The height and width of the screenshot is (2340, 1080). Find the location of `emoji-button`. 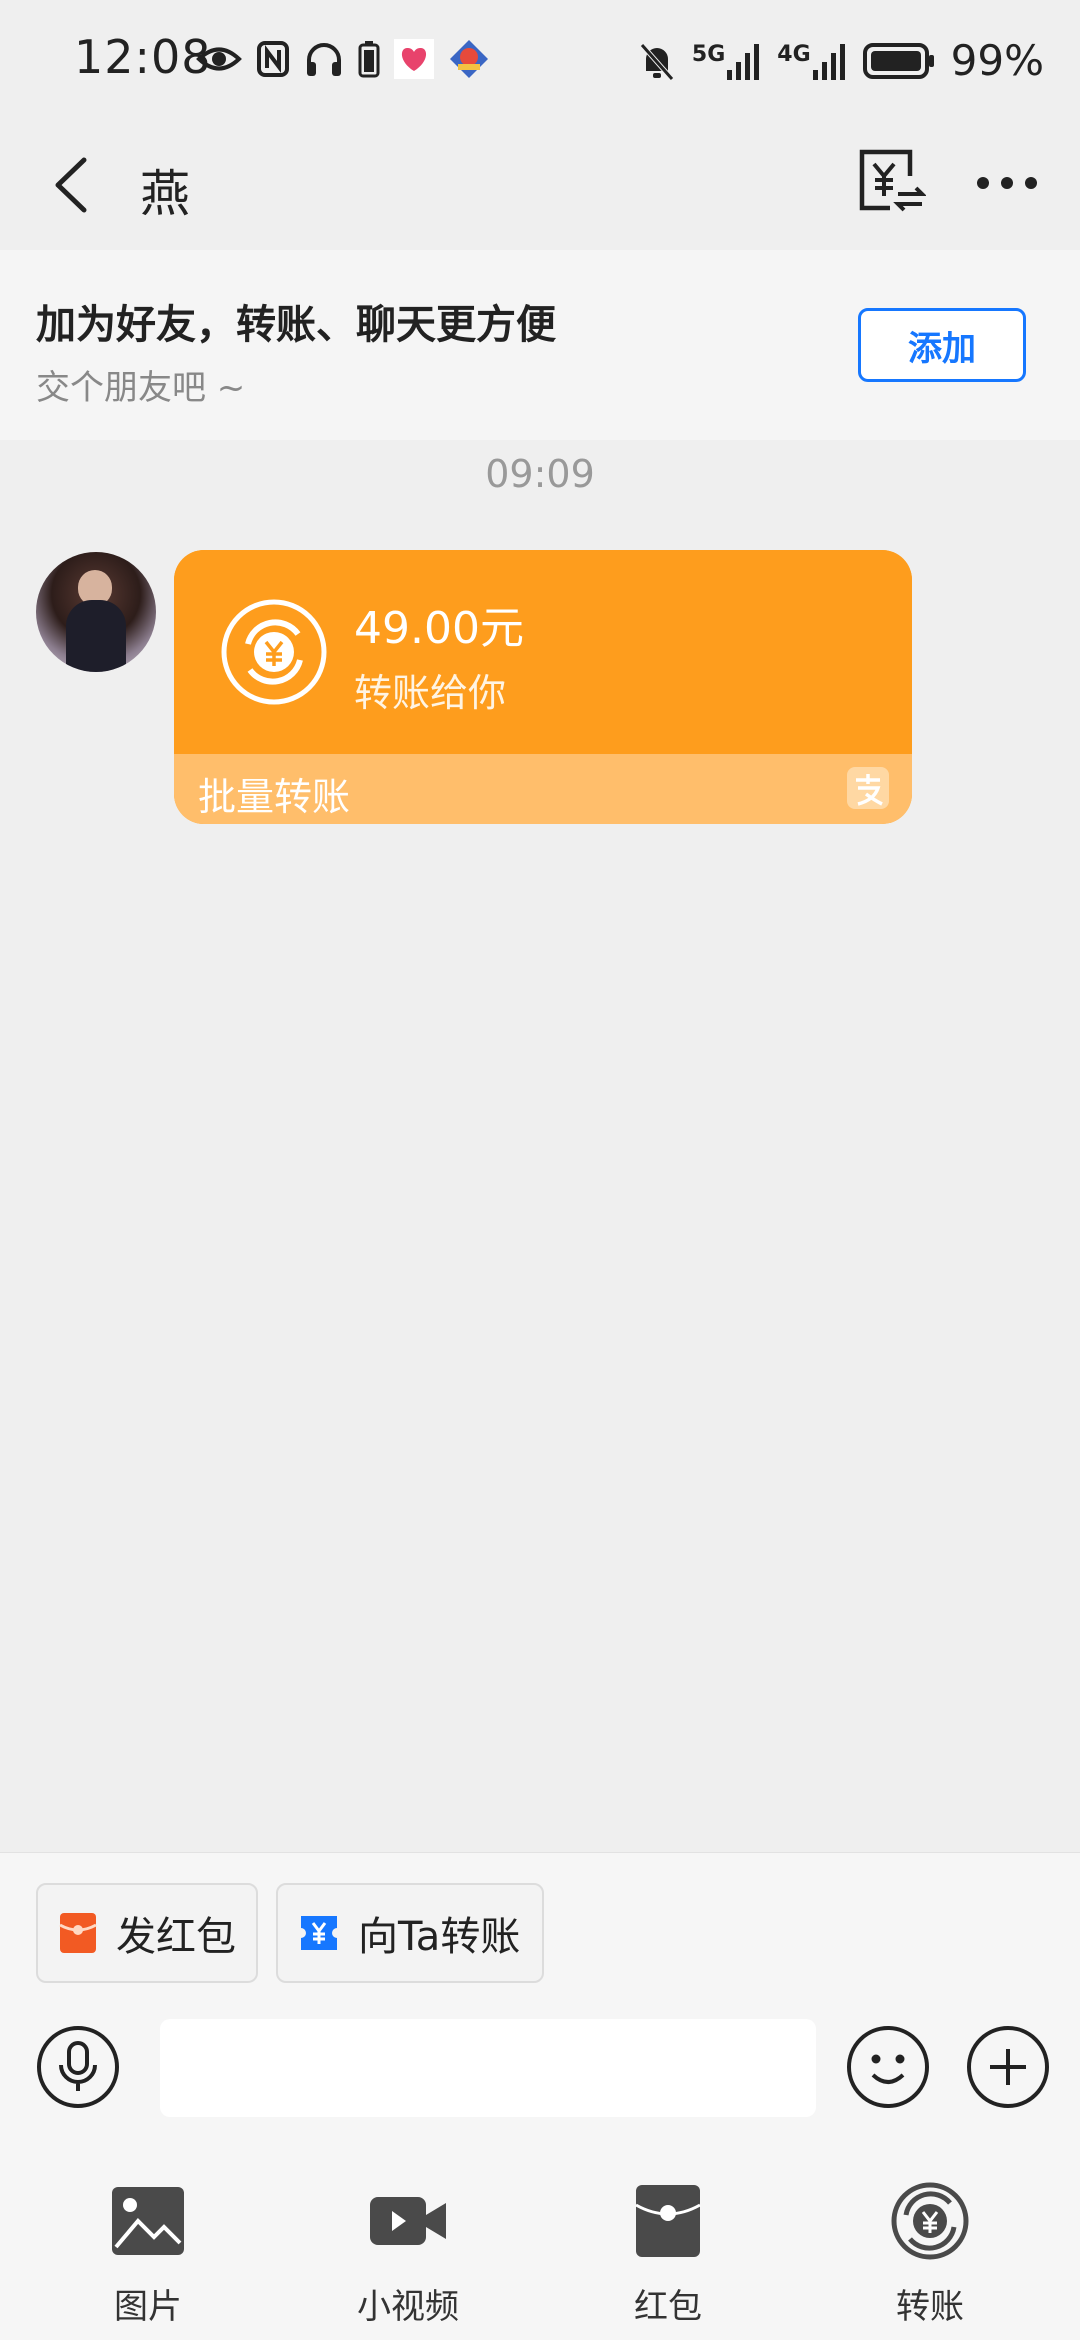

emoji-button is located at coordinates (888, 2067).